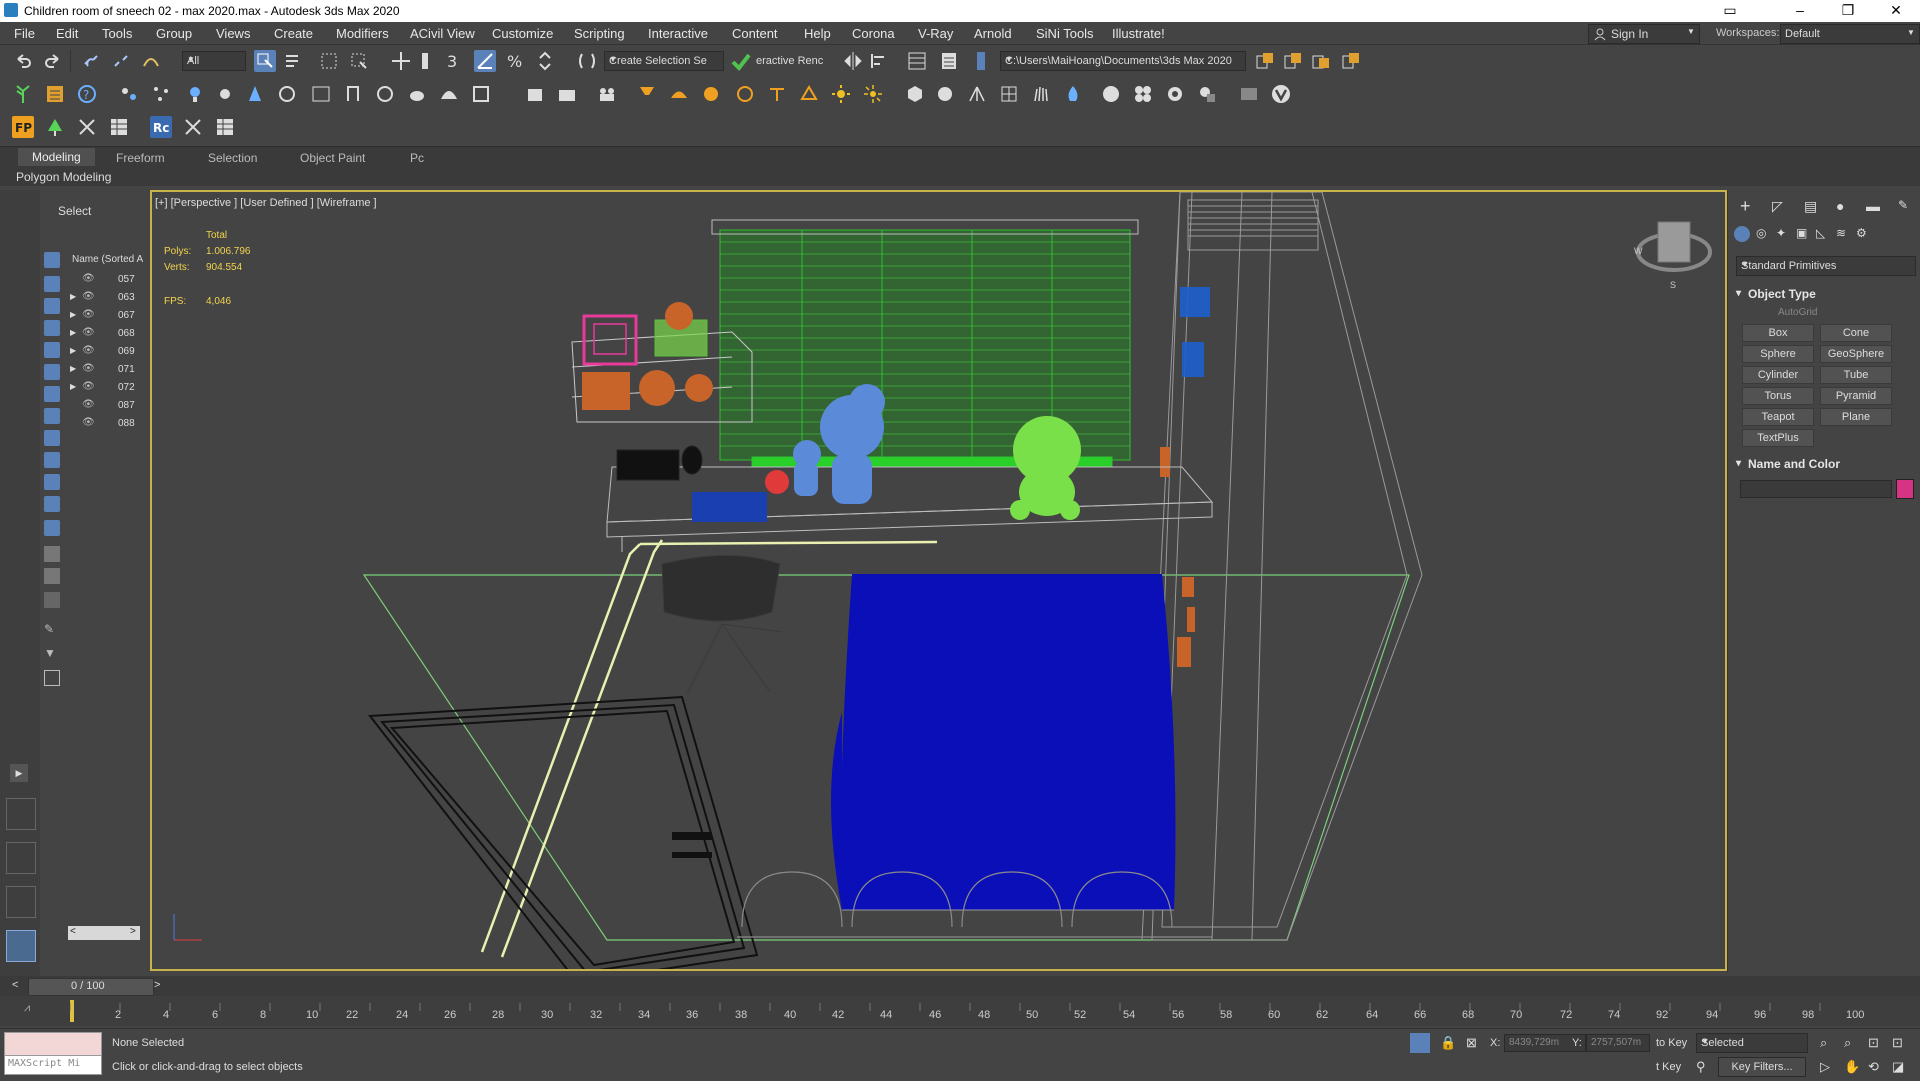  I want to click on rotate-icon, so click(425, 61).